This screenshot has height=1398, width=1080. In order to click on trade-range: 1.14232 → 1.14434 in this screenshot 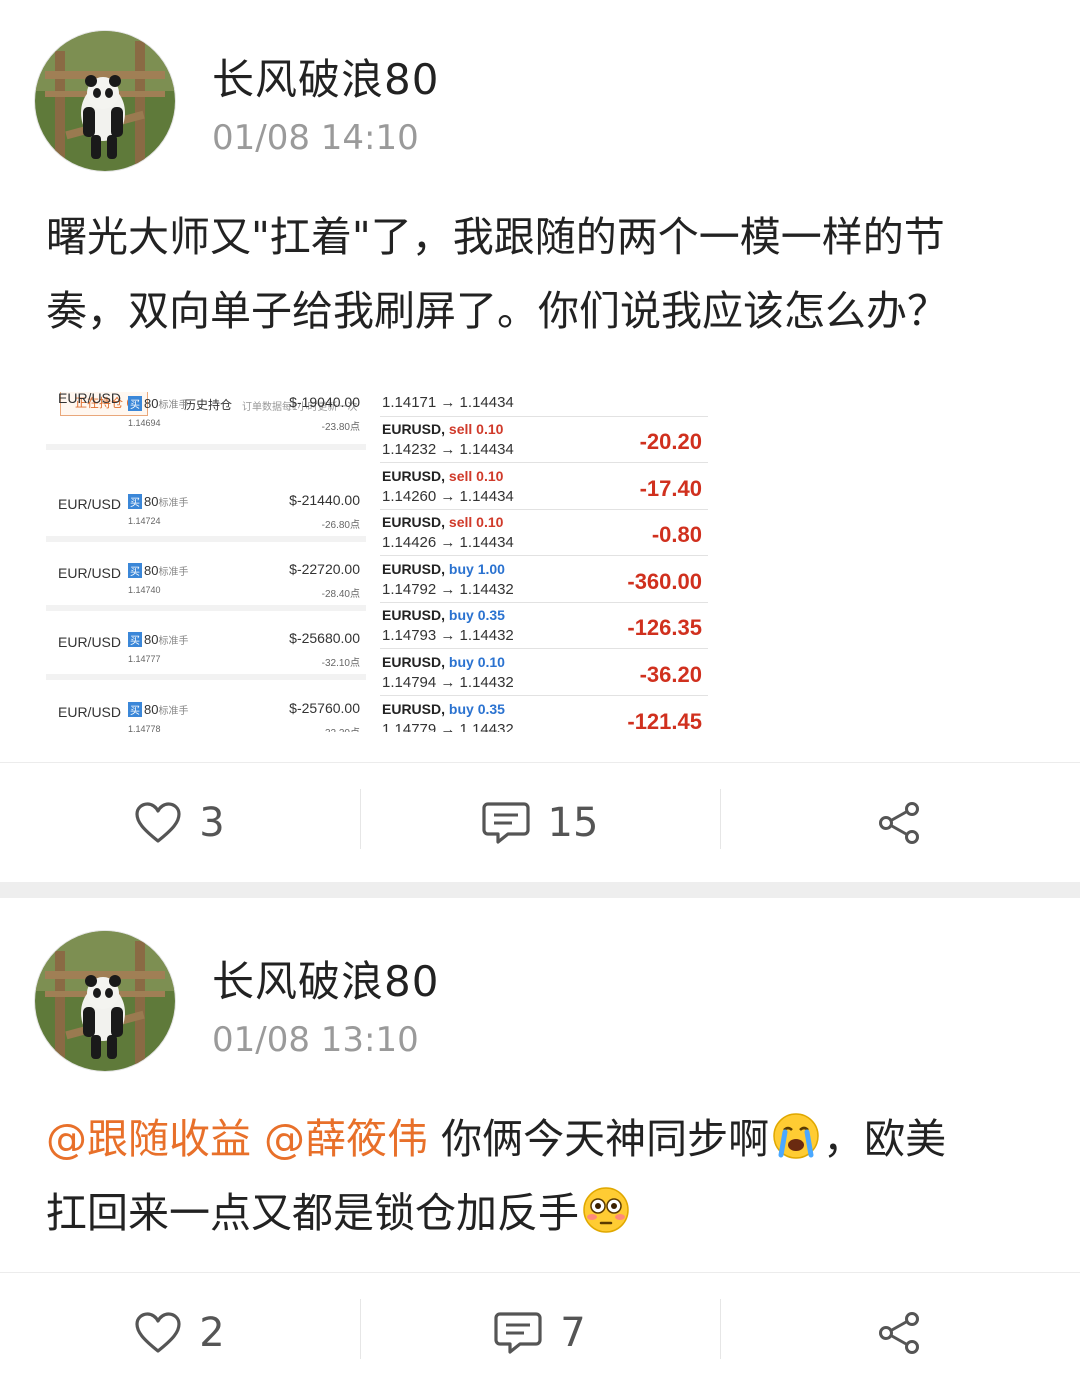, I will do `click(448, 449)`.